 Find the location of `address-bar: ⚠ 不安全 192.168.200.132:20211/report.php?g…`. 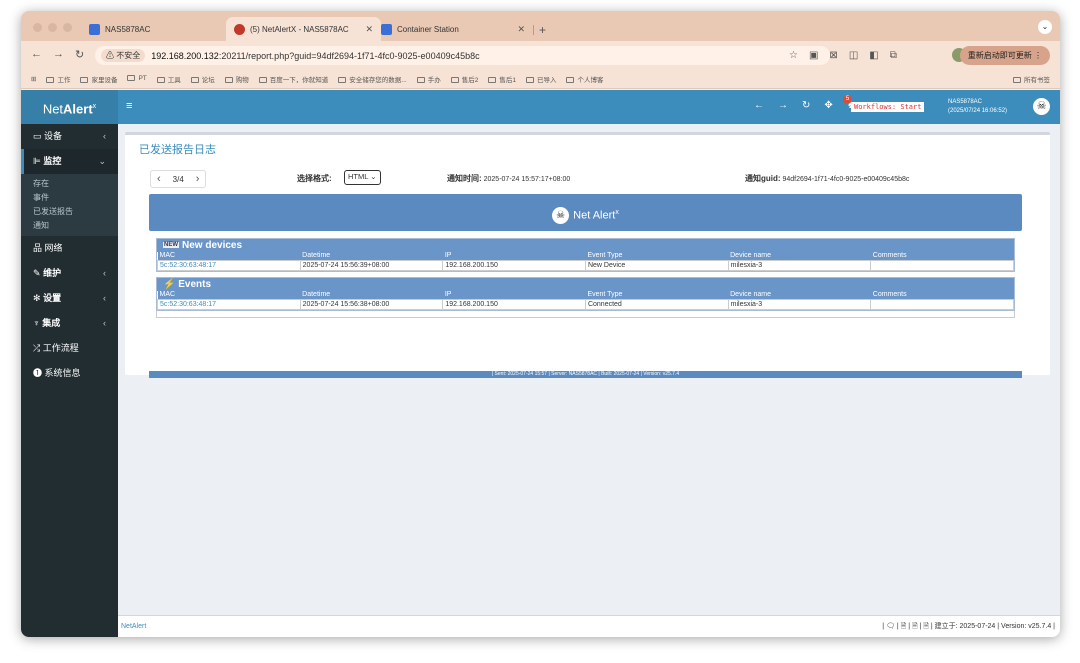

address-bar: ⚠ 不安全 192.168.200.132:20211/report.php?g… is located at coordinates (462, 55).